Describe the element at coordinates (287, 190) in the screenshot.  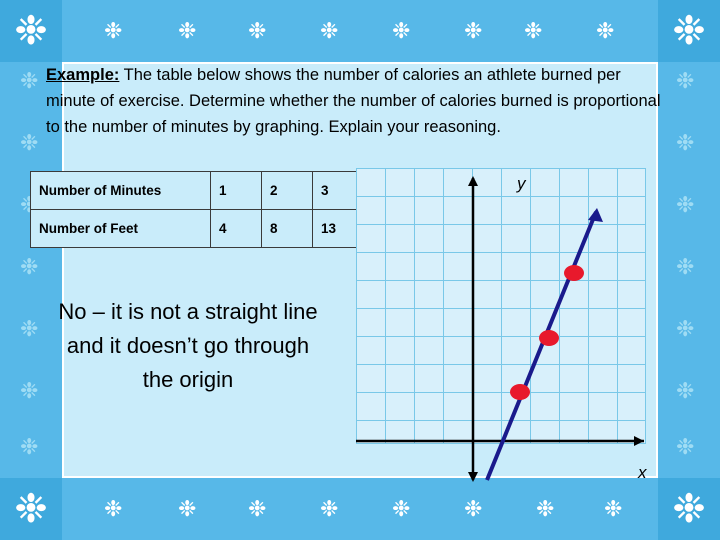
I see `table-cell: 2` at that location.